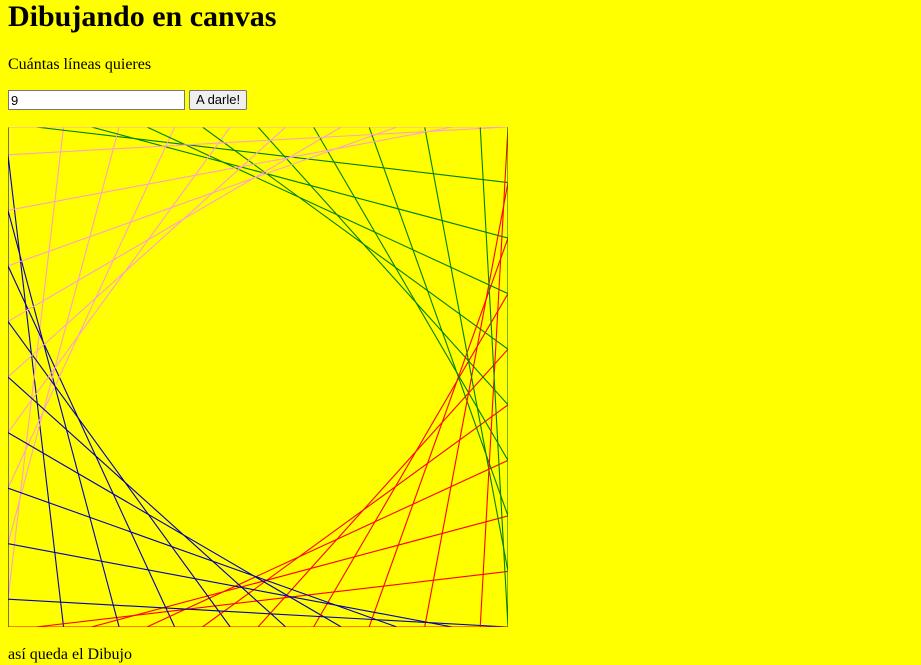 The height and width of the screenshot is (665, 921). I want to click on draw-button: A darle!, so click(218, 100).